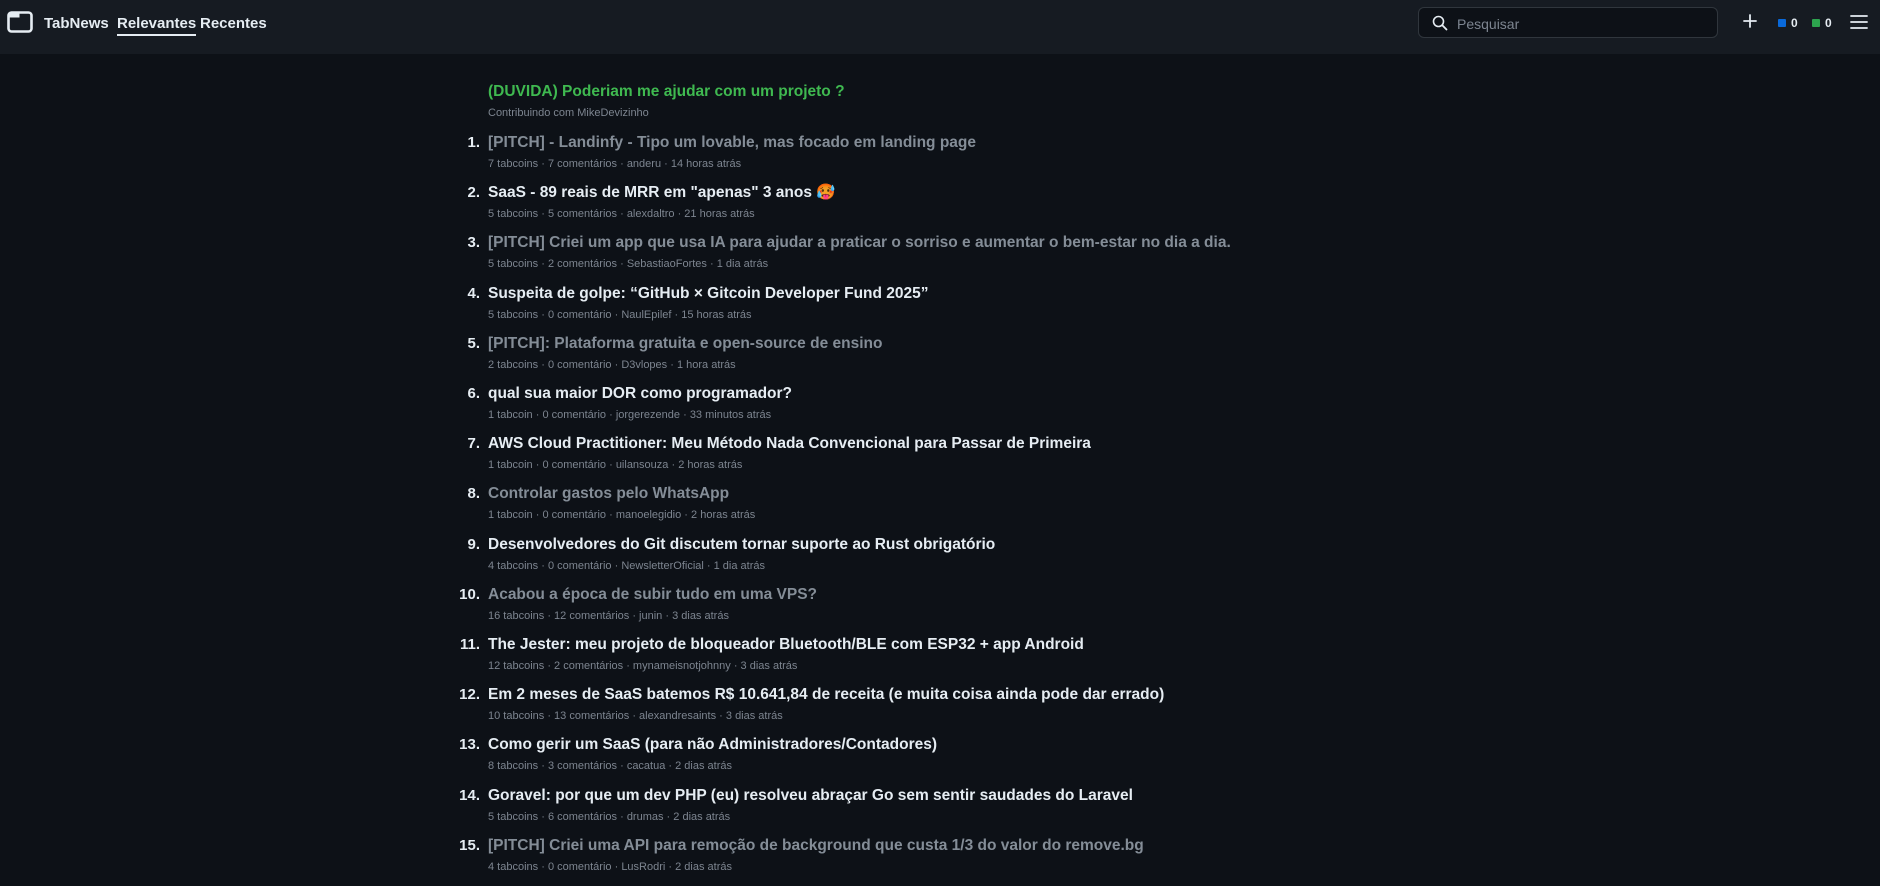  I want to click on tabcoins-counter: 0, so click(1788, 23).